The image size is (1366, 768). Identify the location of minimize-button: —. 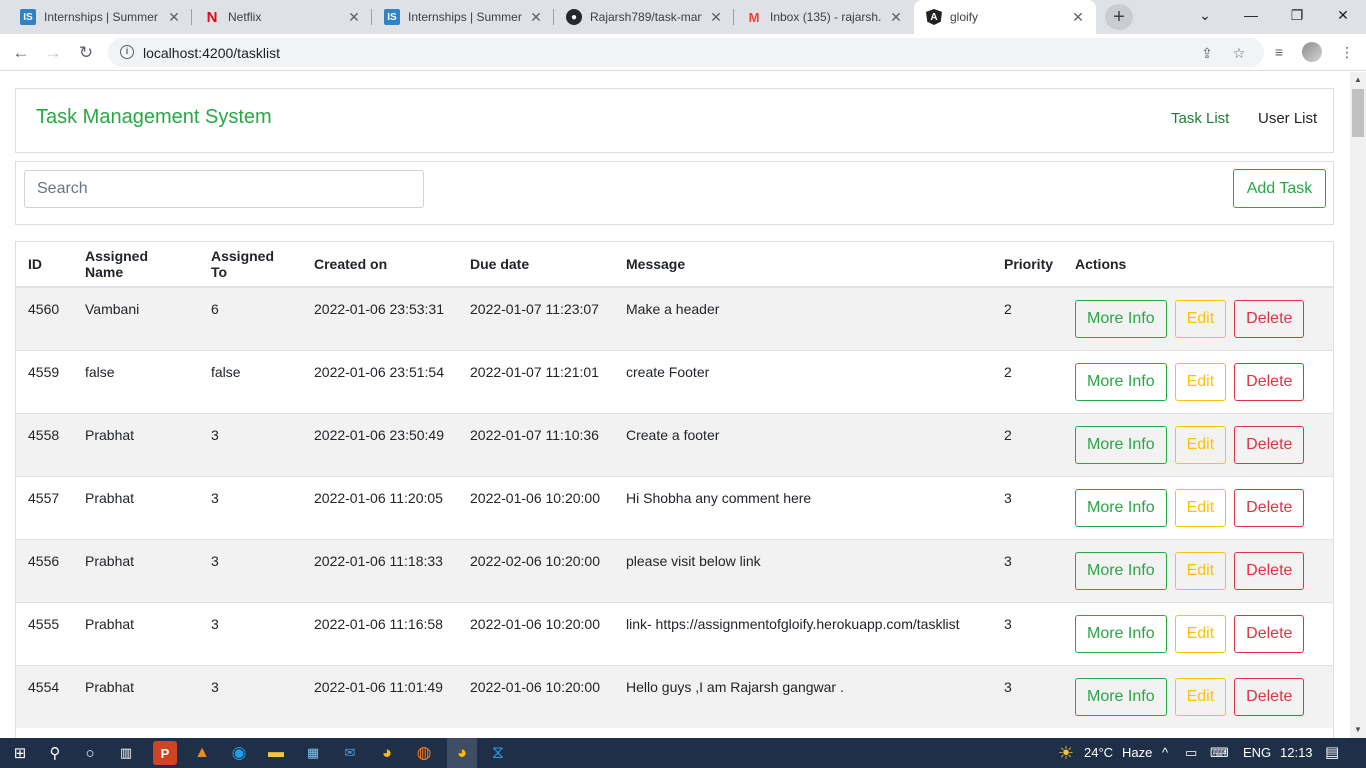
(1251, 15).